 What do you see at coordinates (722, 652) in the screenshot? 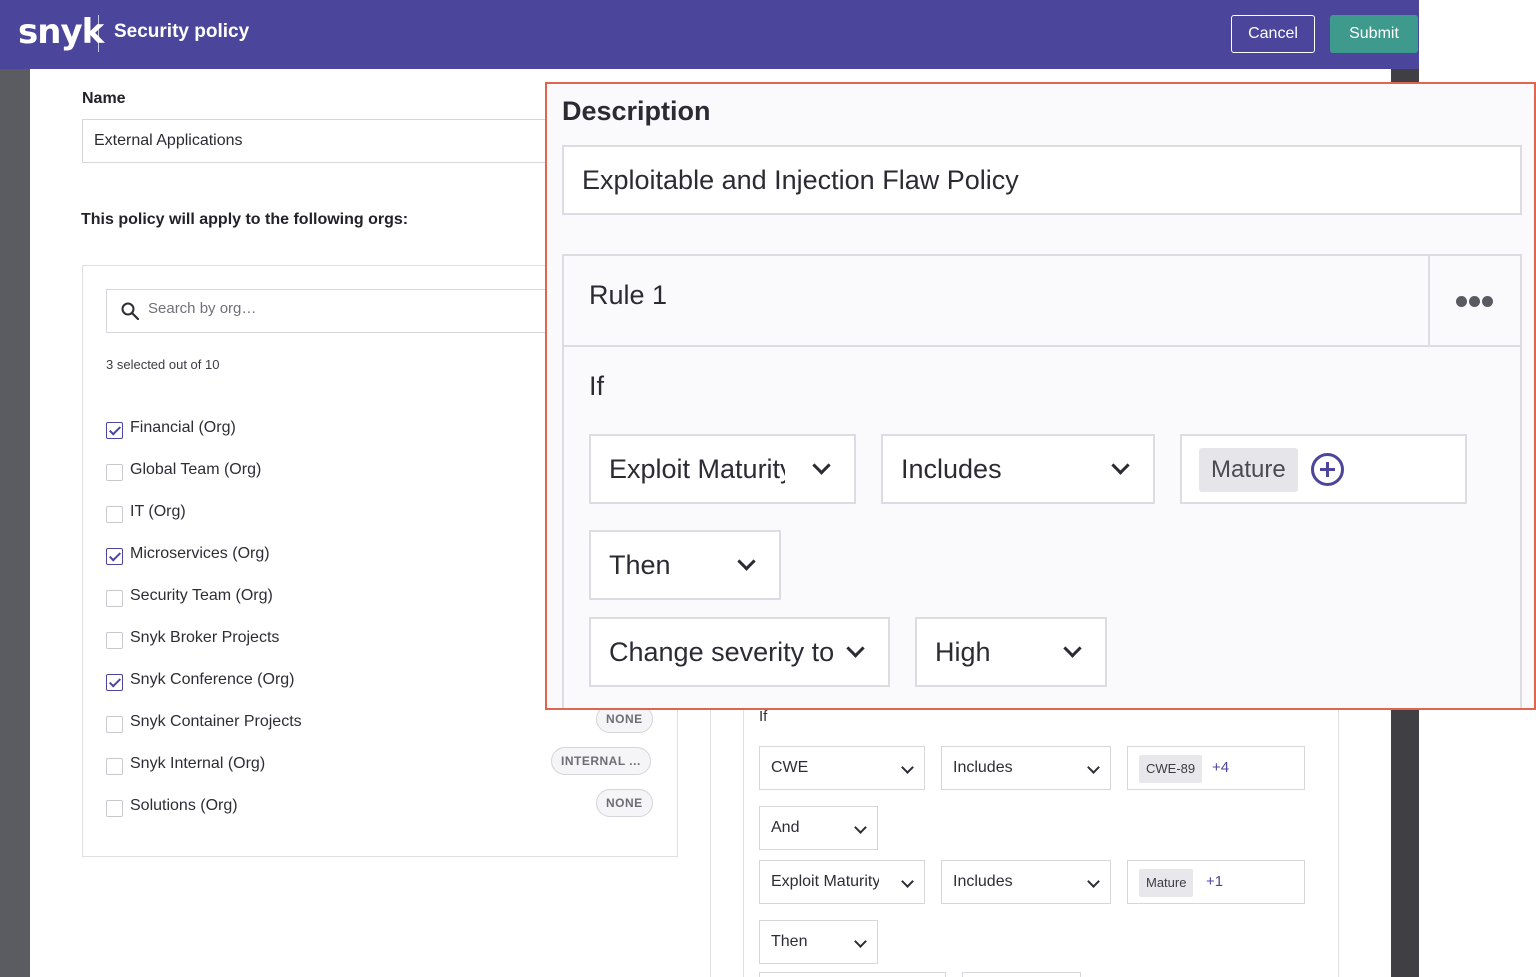
I see `action-value: Change severity to` at bounding box center [722, 652].